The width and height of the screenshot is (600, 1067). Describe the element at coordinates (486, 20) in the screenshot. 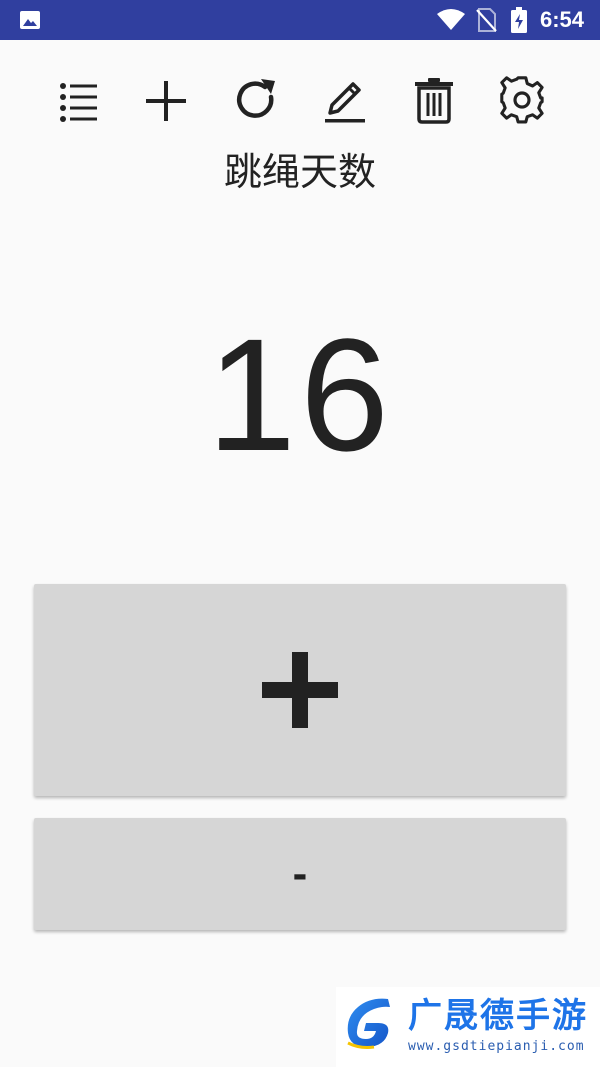

I see `no-sim-icon` at that location.